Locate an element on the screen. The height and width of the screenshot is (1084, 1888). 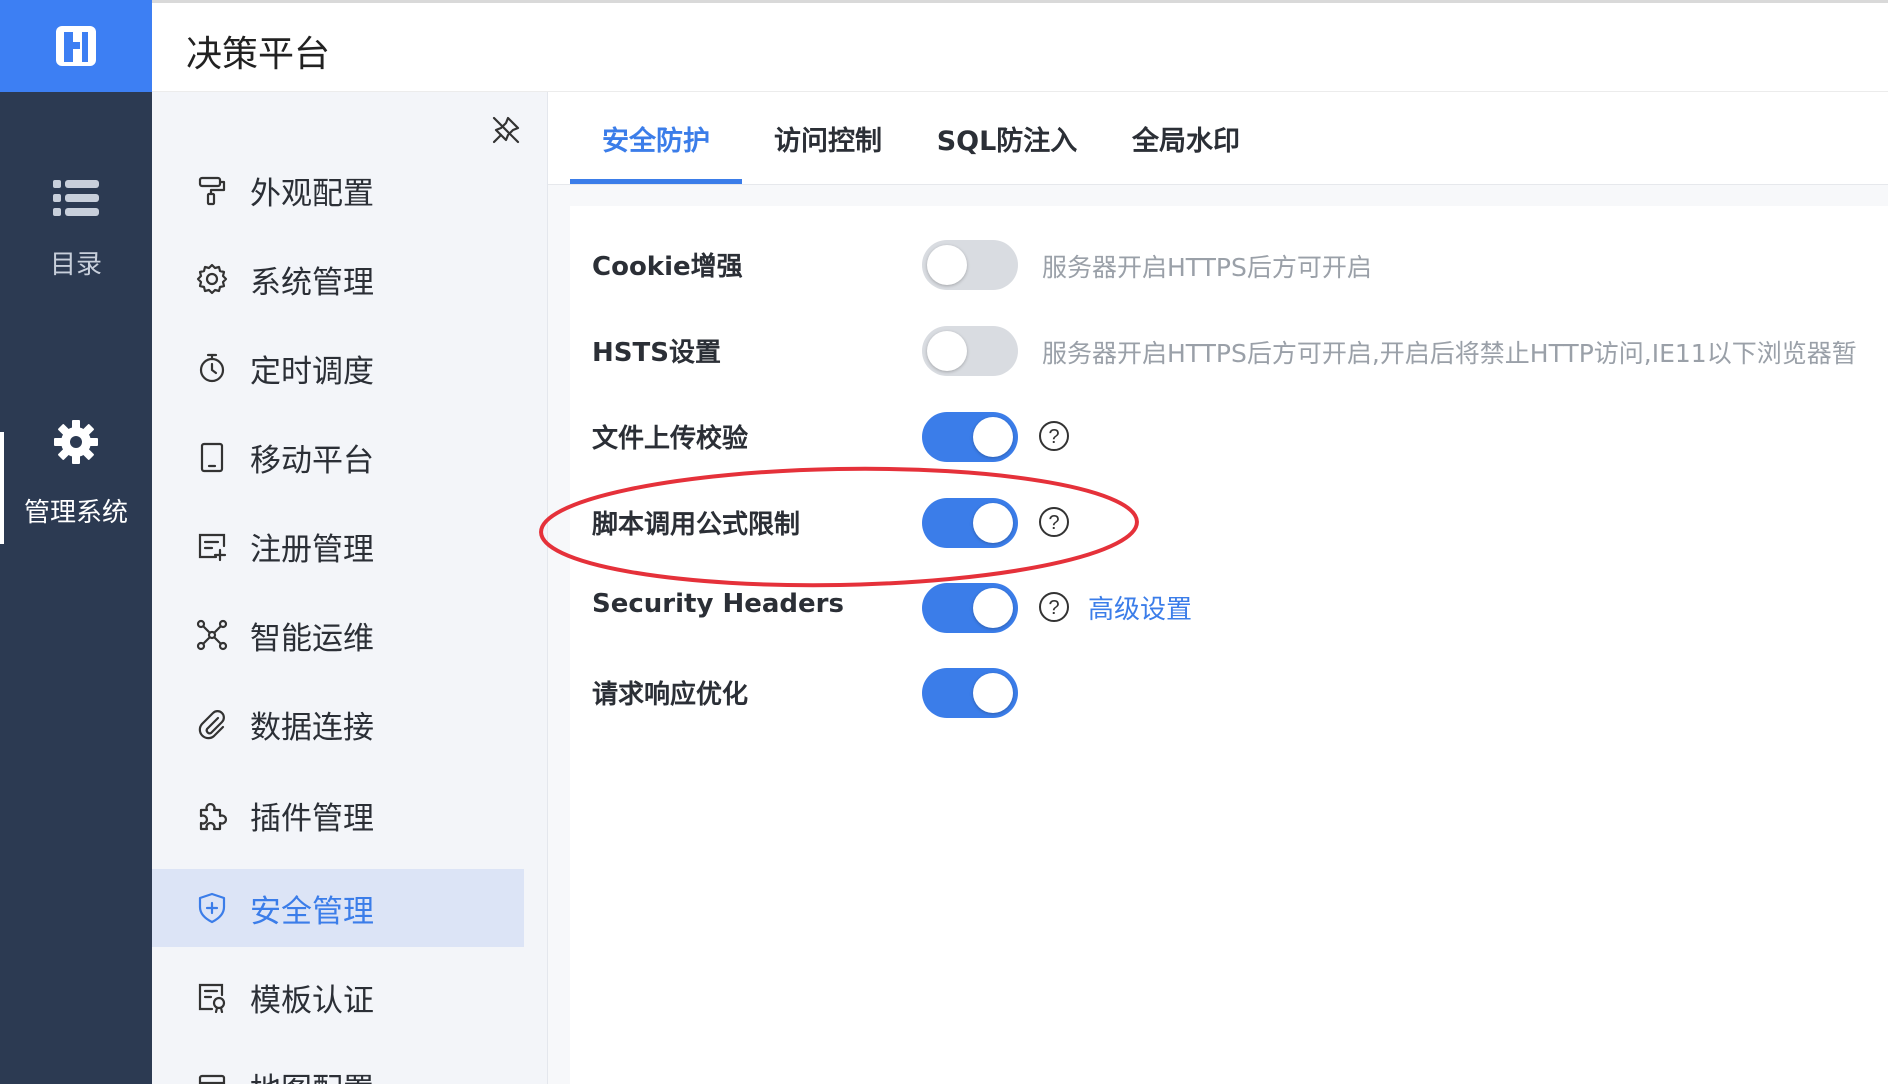
setting-label: HSTS设置 is located at coordinates (656, 353).